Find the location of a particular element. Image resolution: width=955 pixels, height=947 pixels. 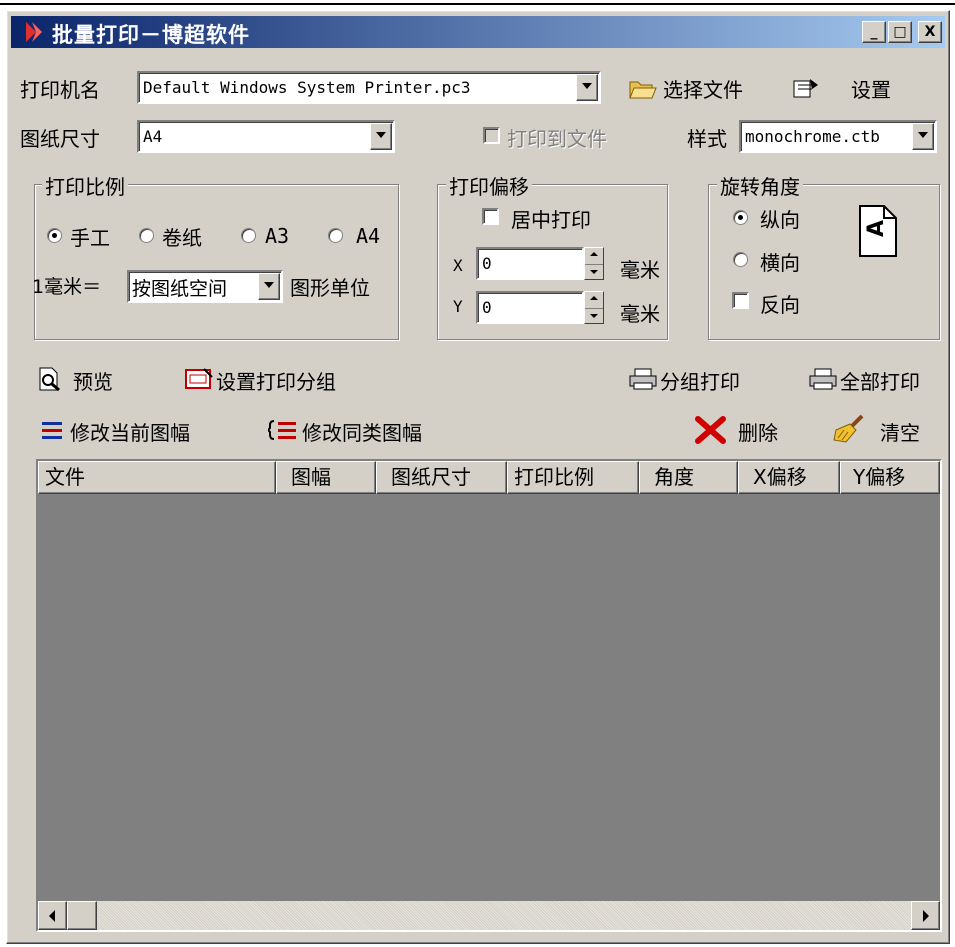

offset-x-down-icon is located at coordinates (594, 271).